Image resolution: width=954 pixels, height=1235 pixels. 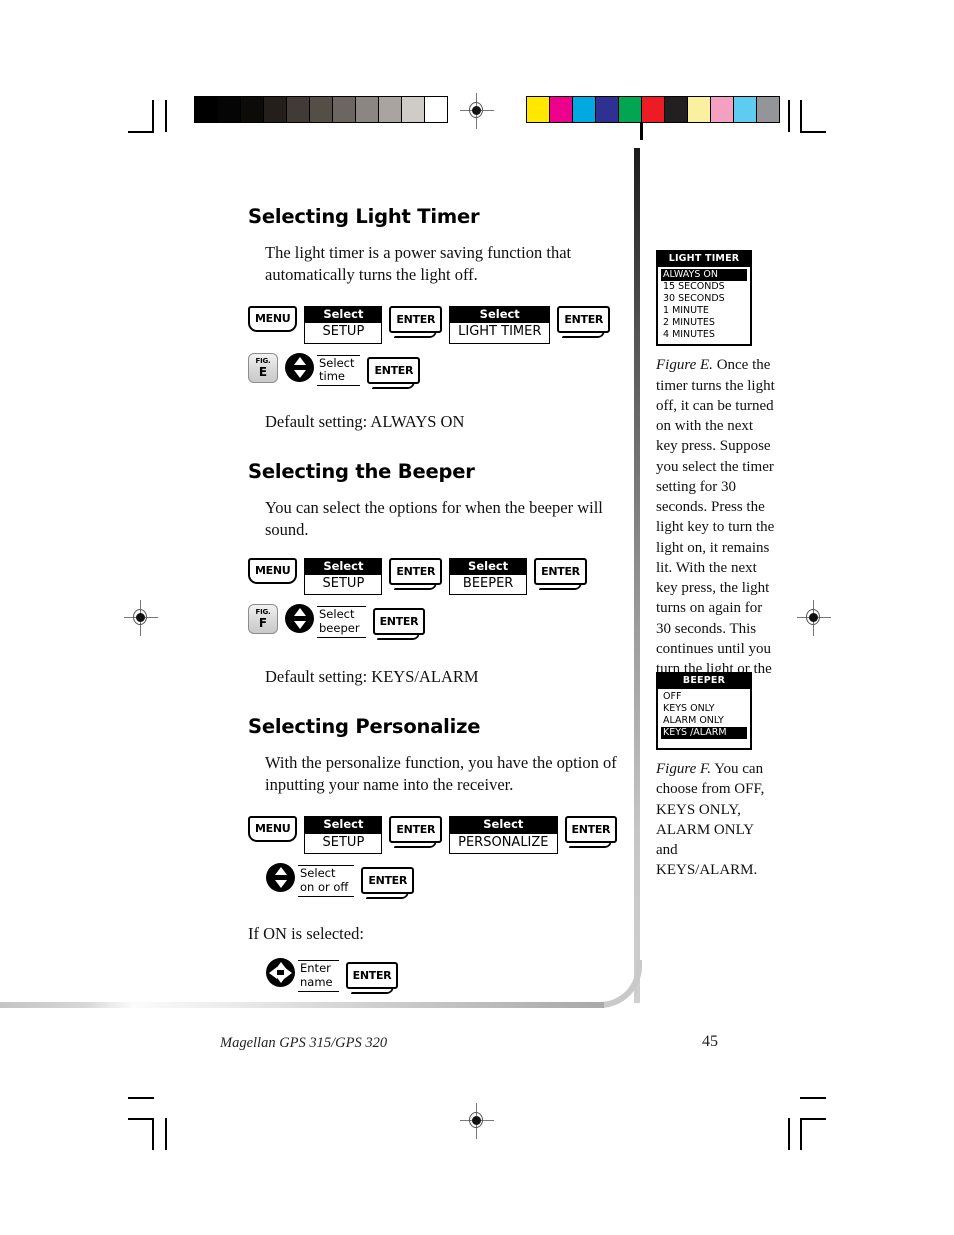 I want to click on screen-box-setup: Select SETUP, so click(x=343, y=576).